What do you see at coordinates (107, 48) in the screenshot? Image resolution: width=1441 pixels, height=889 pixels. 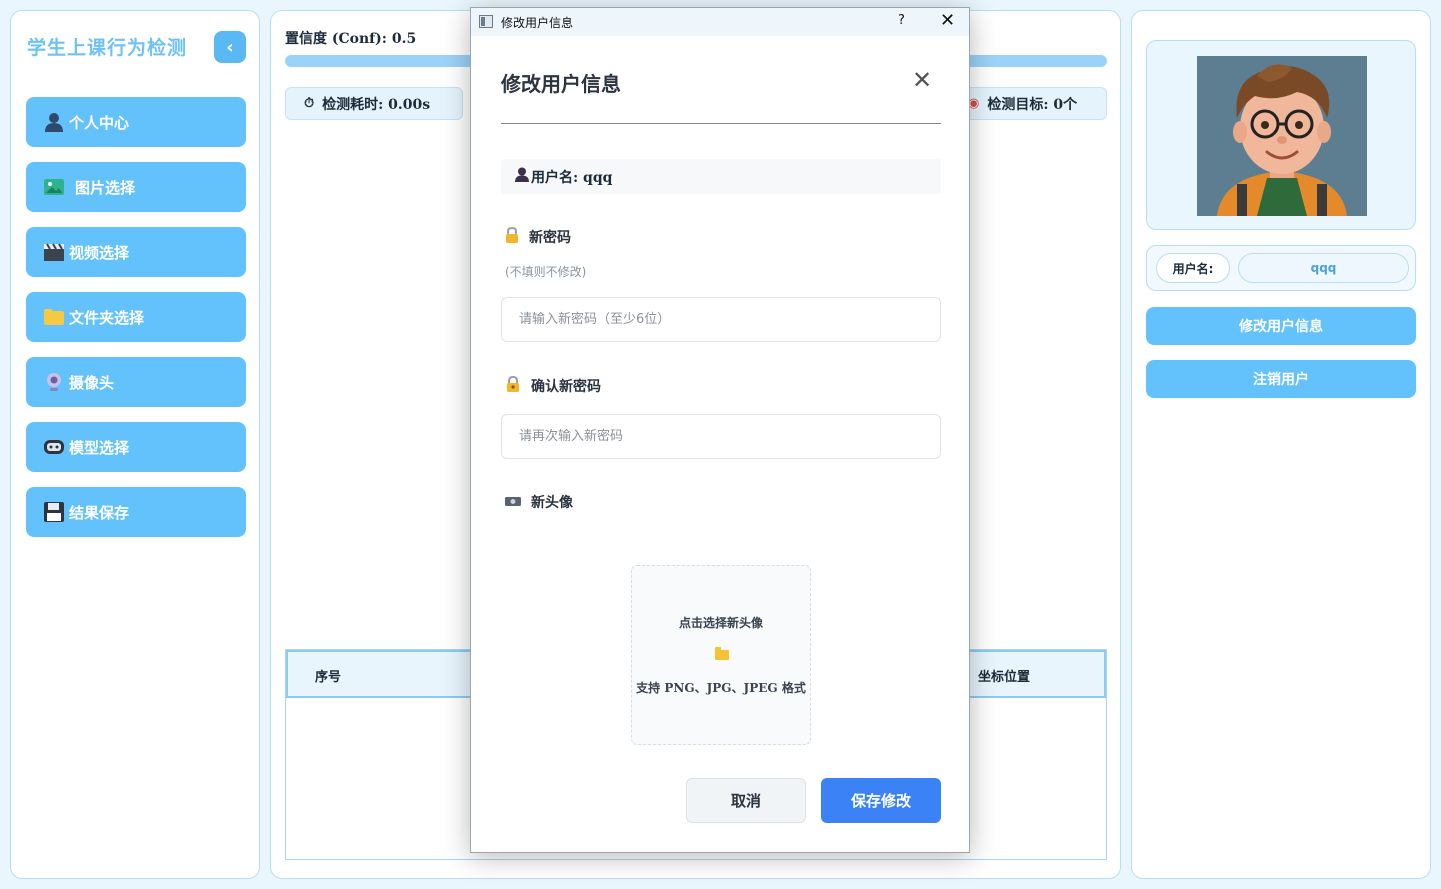 I see `app-title: 学生上课行为检测` at bounding box center [107, 48].